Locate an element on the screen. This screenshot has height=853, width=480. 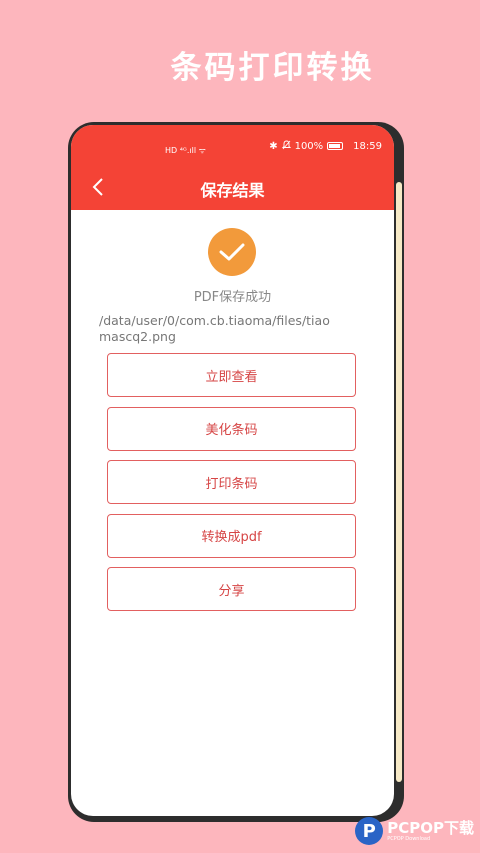
check-icon is located at coordinates (232, 252).